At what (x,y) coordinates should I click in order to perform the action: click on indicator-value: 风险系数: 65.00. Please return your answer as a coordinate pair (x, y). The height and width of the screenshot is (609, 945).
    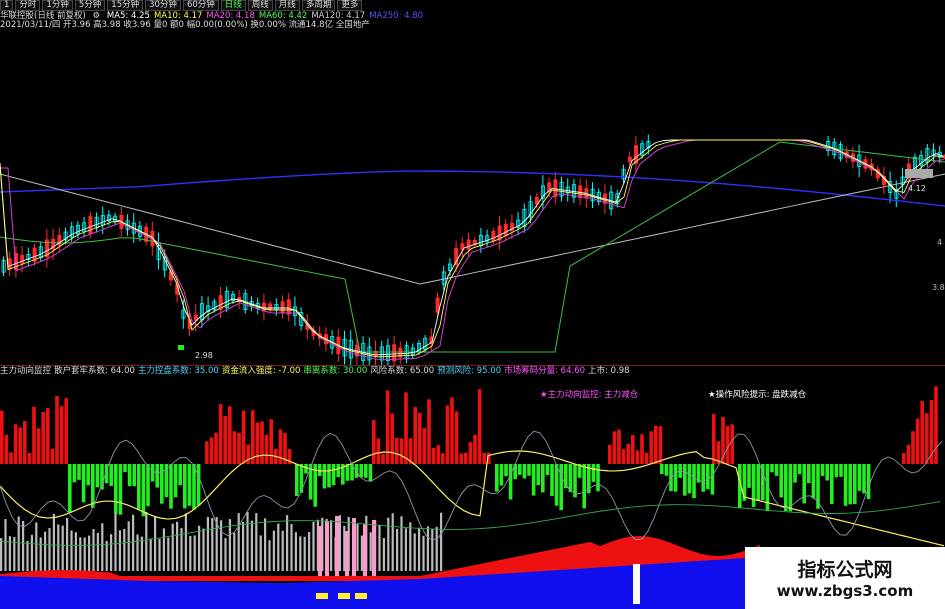
    Looking at the image, I should click on (402, 371).